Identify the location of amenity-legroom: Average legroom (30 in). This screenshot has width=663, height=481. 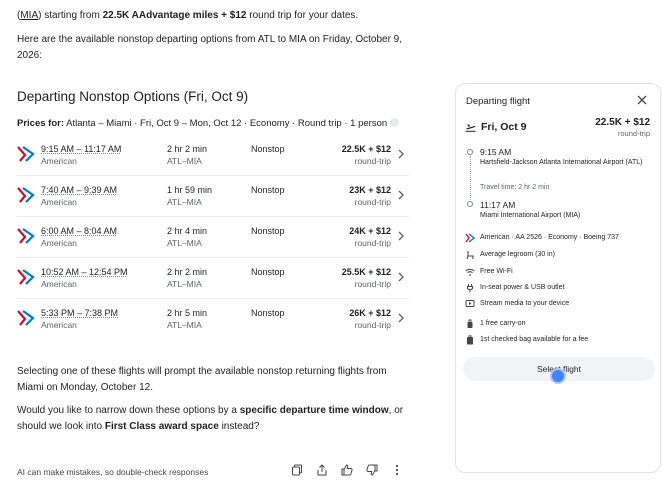
(560, 256).